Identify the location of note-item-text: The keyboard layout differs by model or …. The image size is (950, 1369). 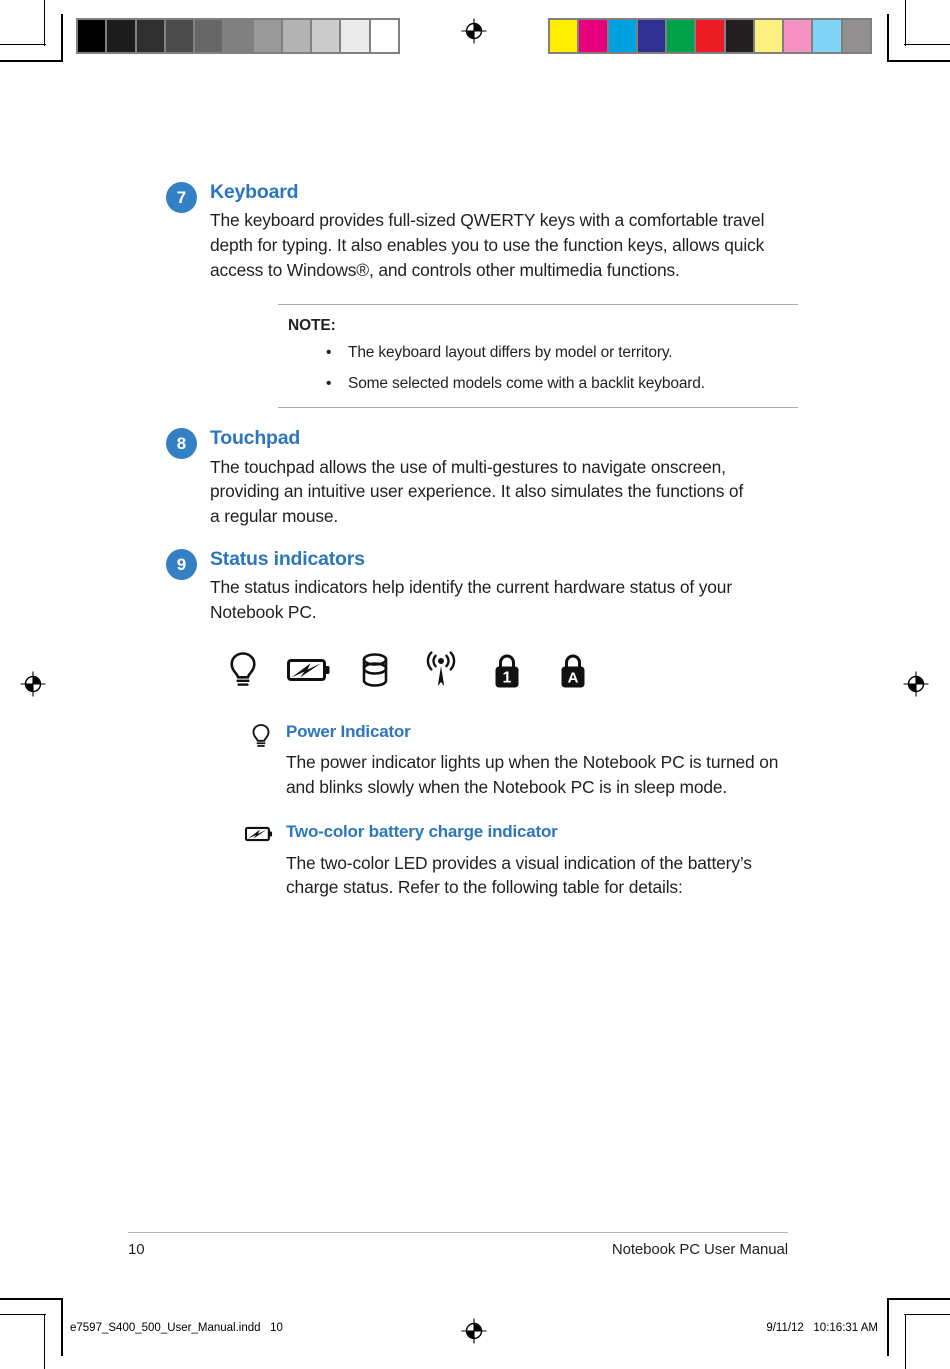
(510, 353).